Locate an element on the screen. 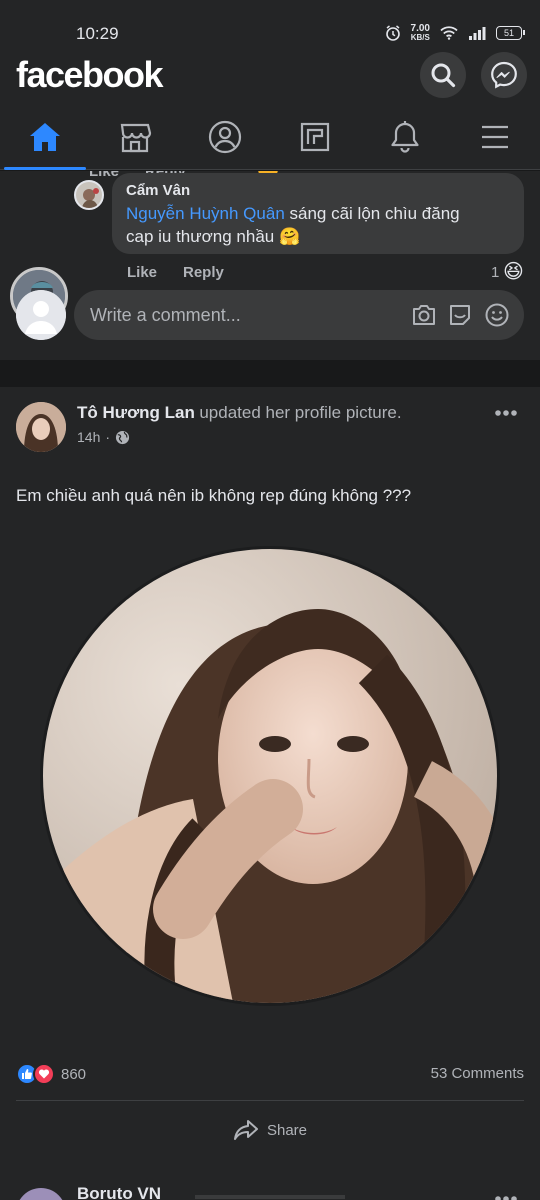 This screenshot has width=540, height=1200. tab-home is located at coordinates (45, 137).